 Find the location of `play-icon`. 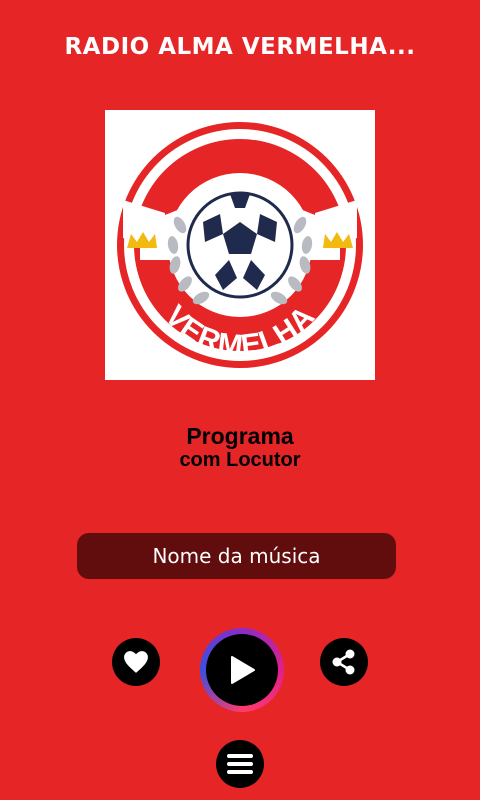

play-icon is located at coordinates (243, 670).